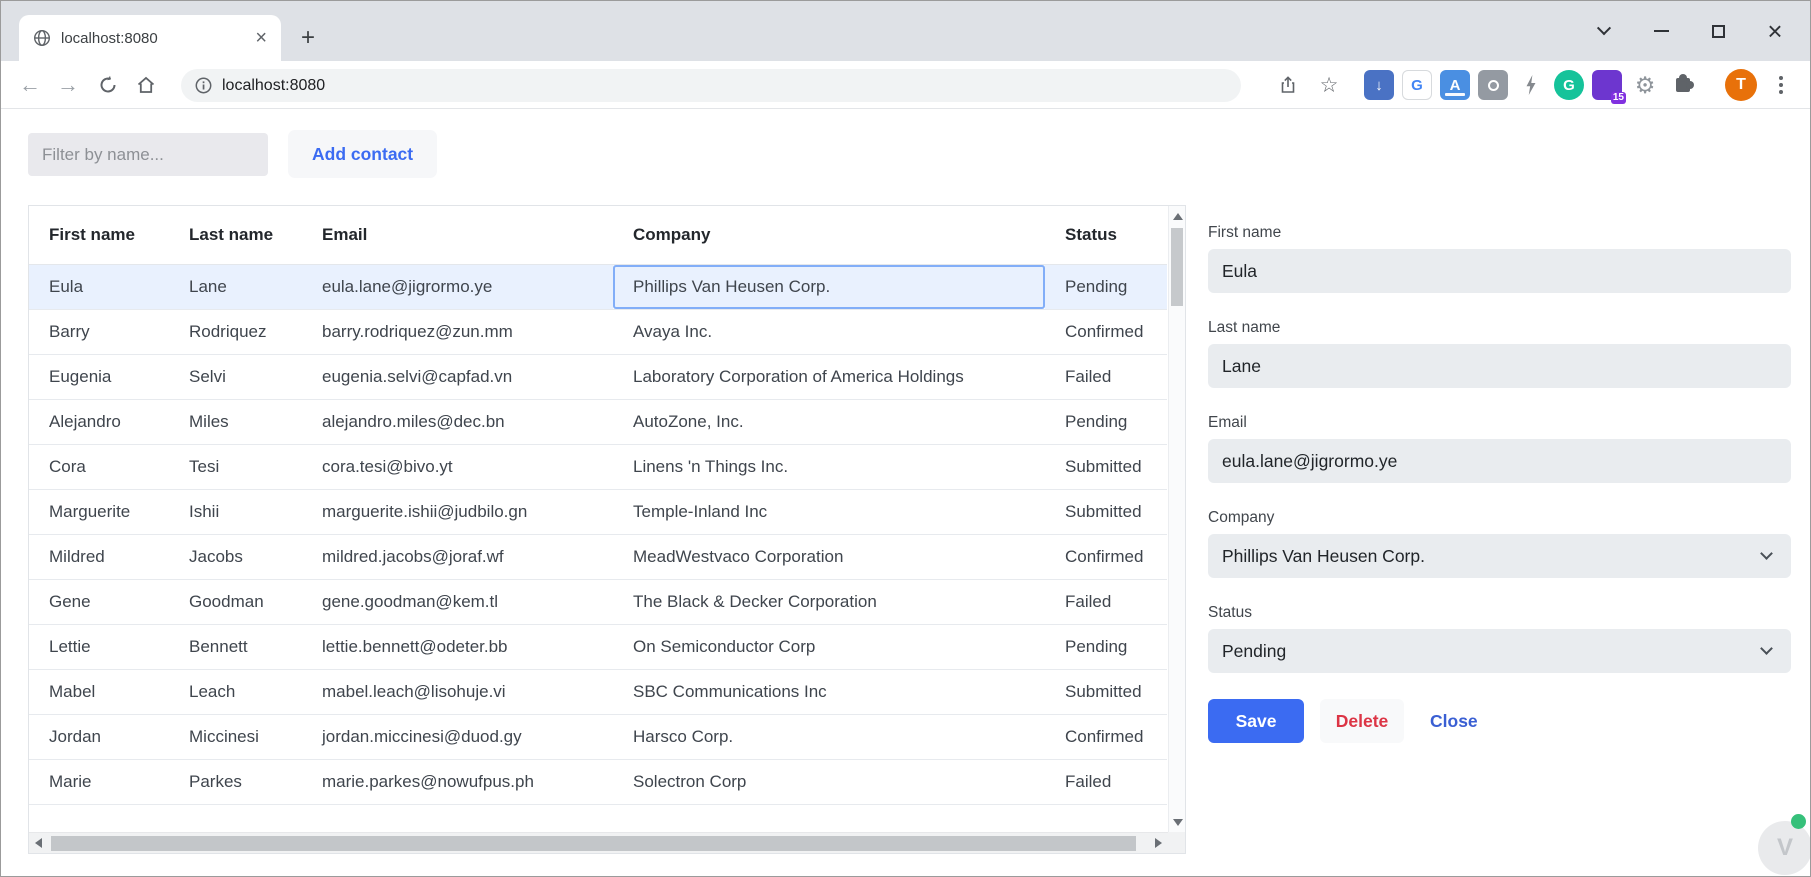 This screenshot has width=1811, height=877. Describe the element at coordinates (593, 843) in the screenshot. I see `horizontal-scroll-thumb` at that location.